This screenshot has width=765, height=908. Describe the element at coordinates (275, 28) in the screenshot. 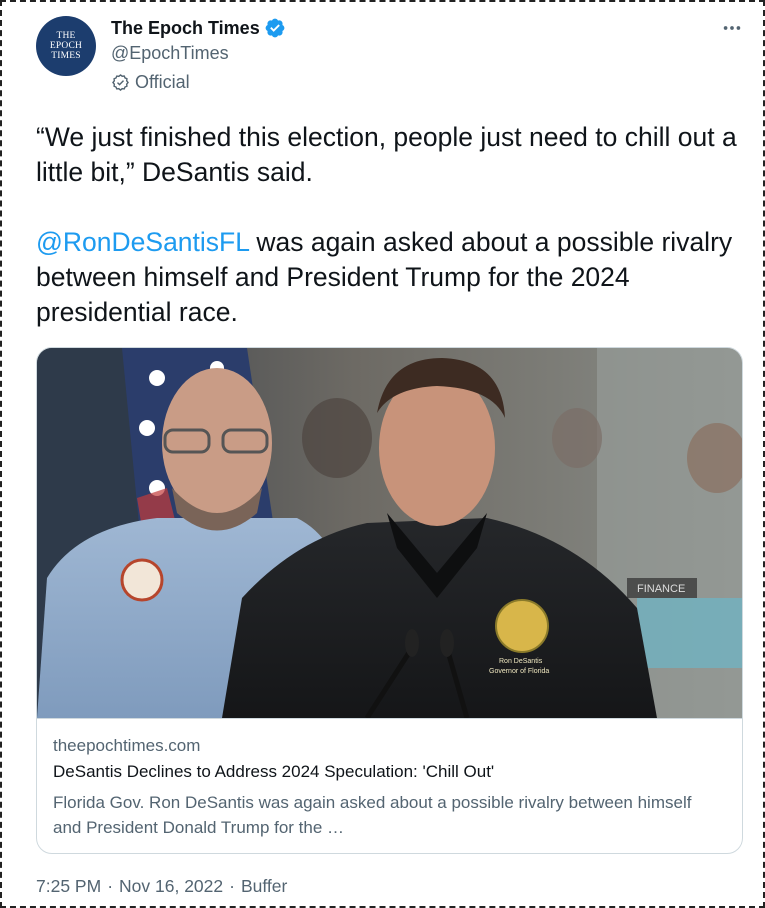

I see `verified-badge-icon` at that location.